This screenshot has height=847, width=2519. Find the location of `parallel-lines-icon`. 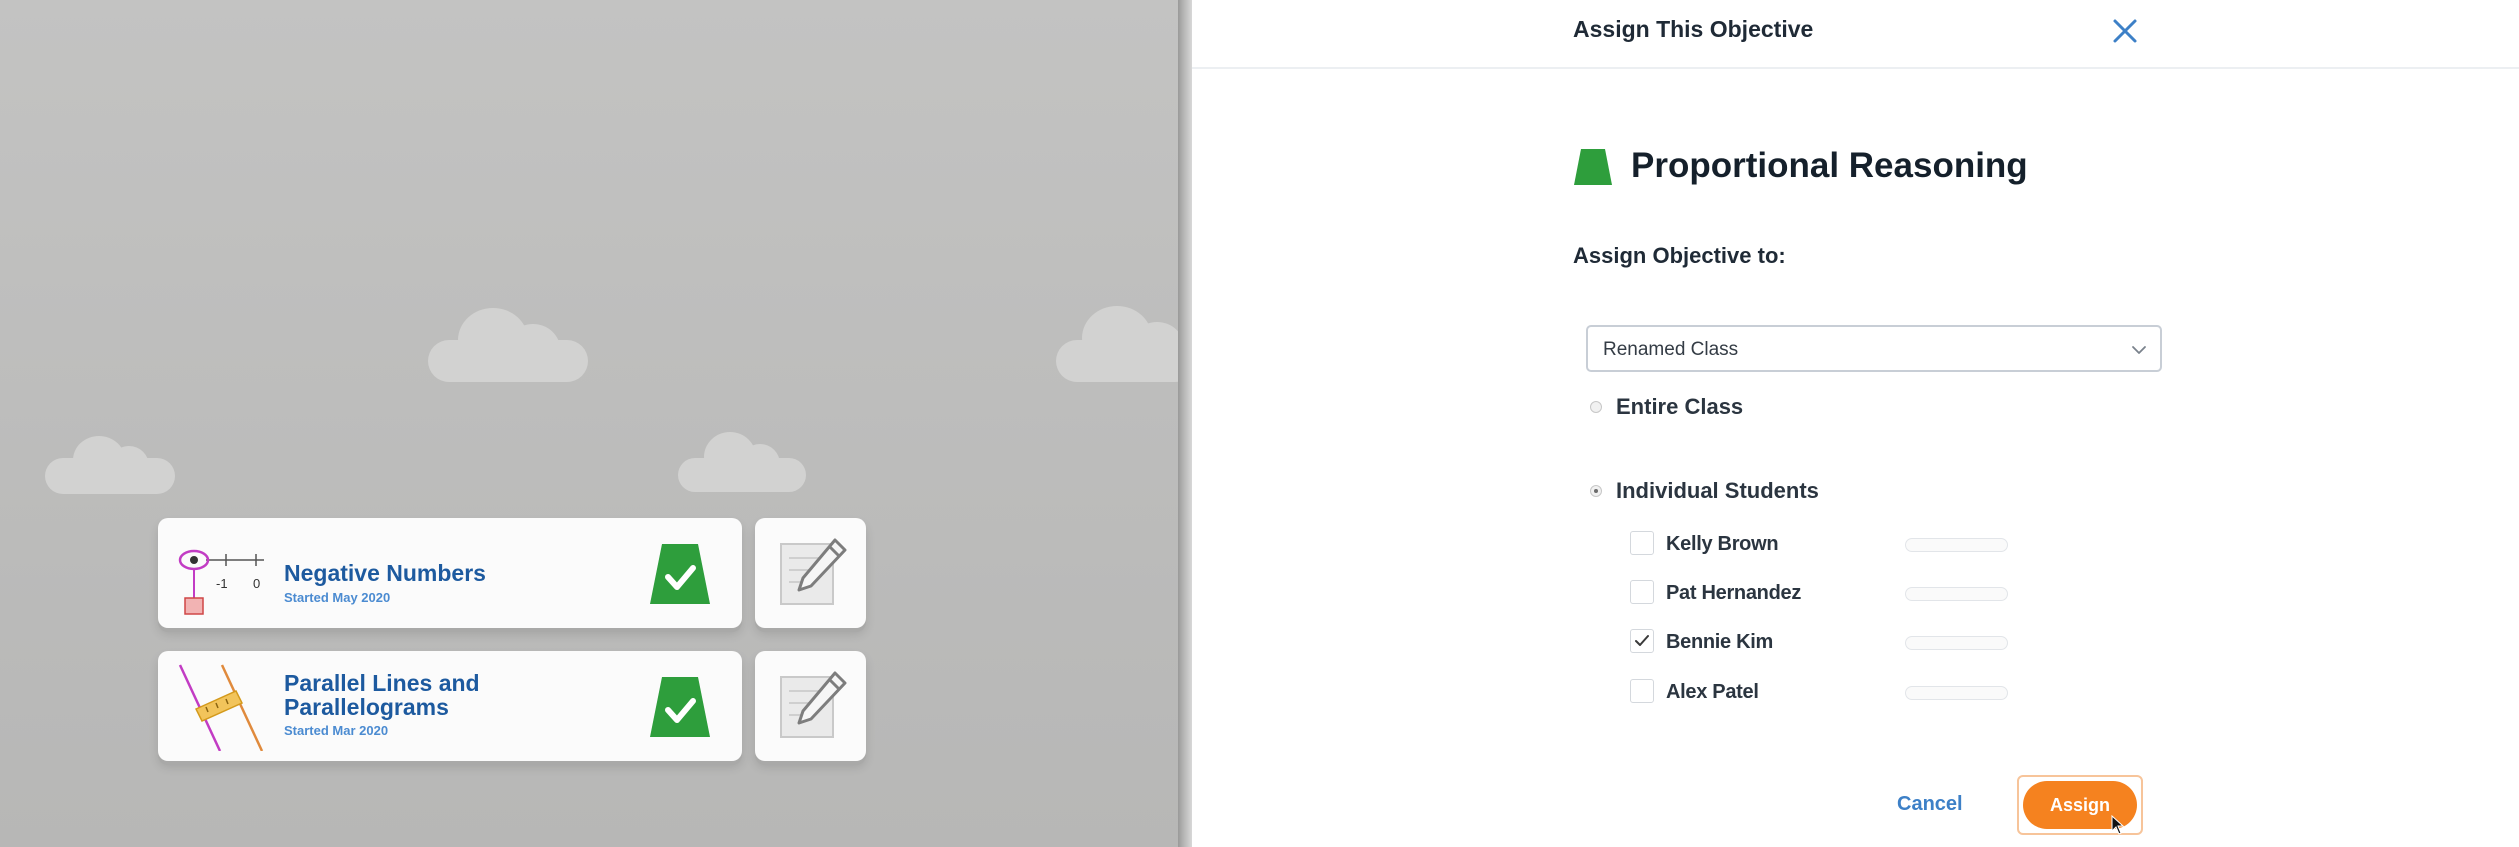

parallel-lines-icon is located at coordinates (221, 707).